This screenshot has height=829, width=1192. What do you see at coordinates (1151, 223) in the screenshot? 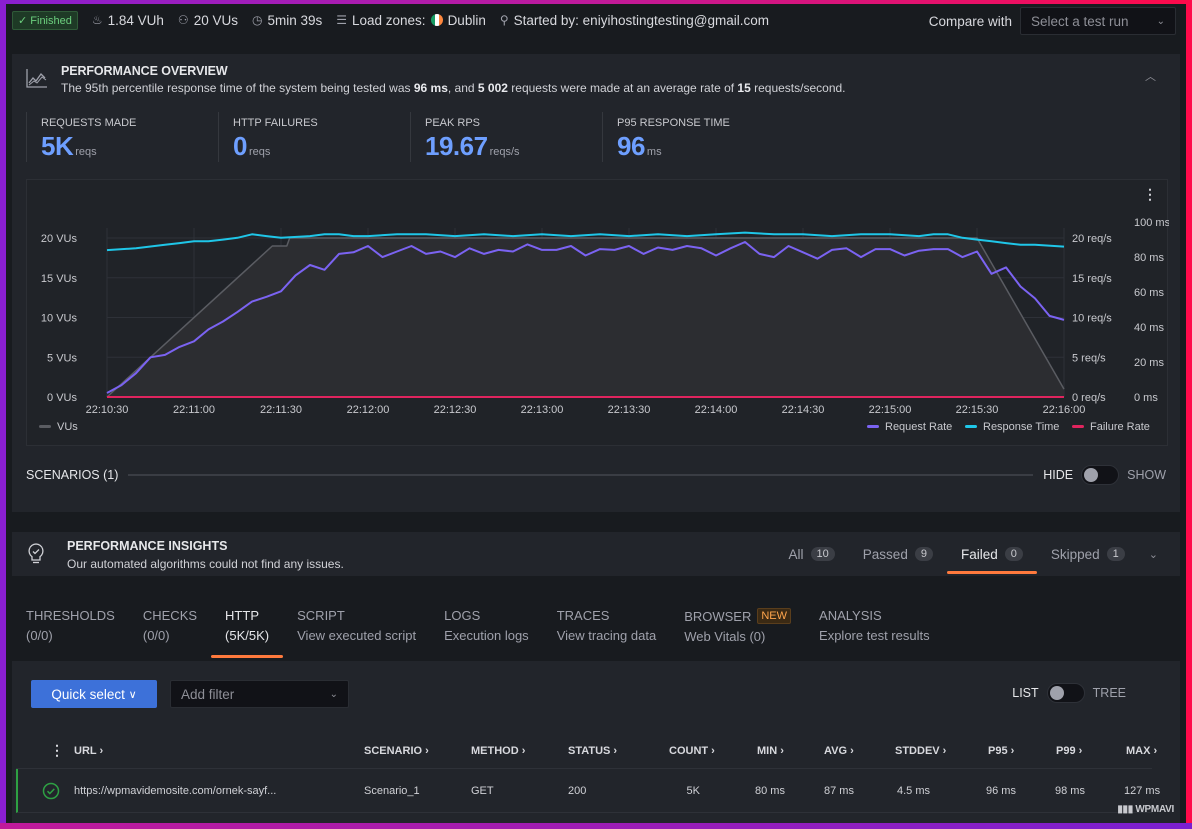
I see `y-tick-right-ms: 100 ms` at bounding box center [1151, 223].